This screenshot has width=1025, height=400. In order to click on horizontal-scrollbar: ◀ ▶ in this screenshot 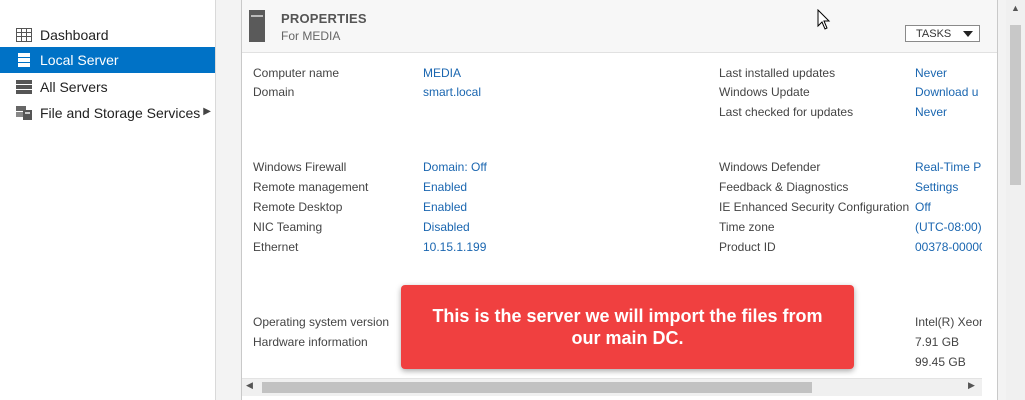, I will do `click(612, 387)`.